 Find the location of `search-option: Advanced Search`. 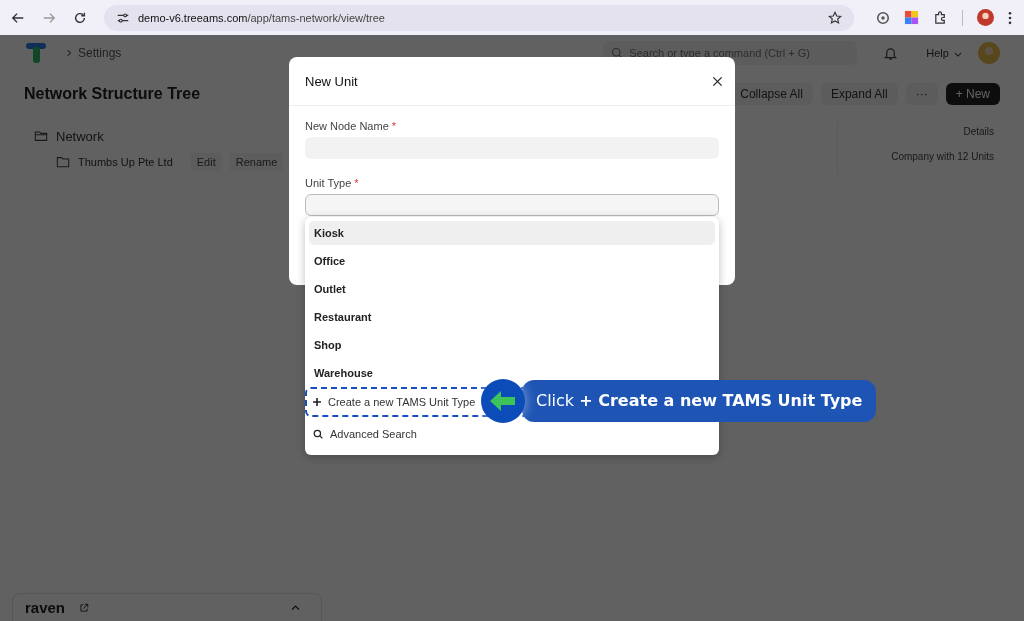

search-option: Advanced Search is located at coordinates (512, 434).